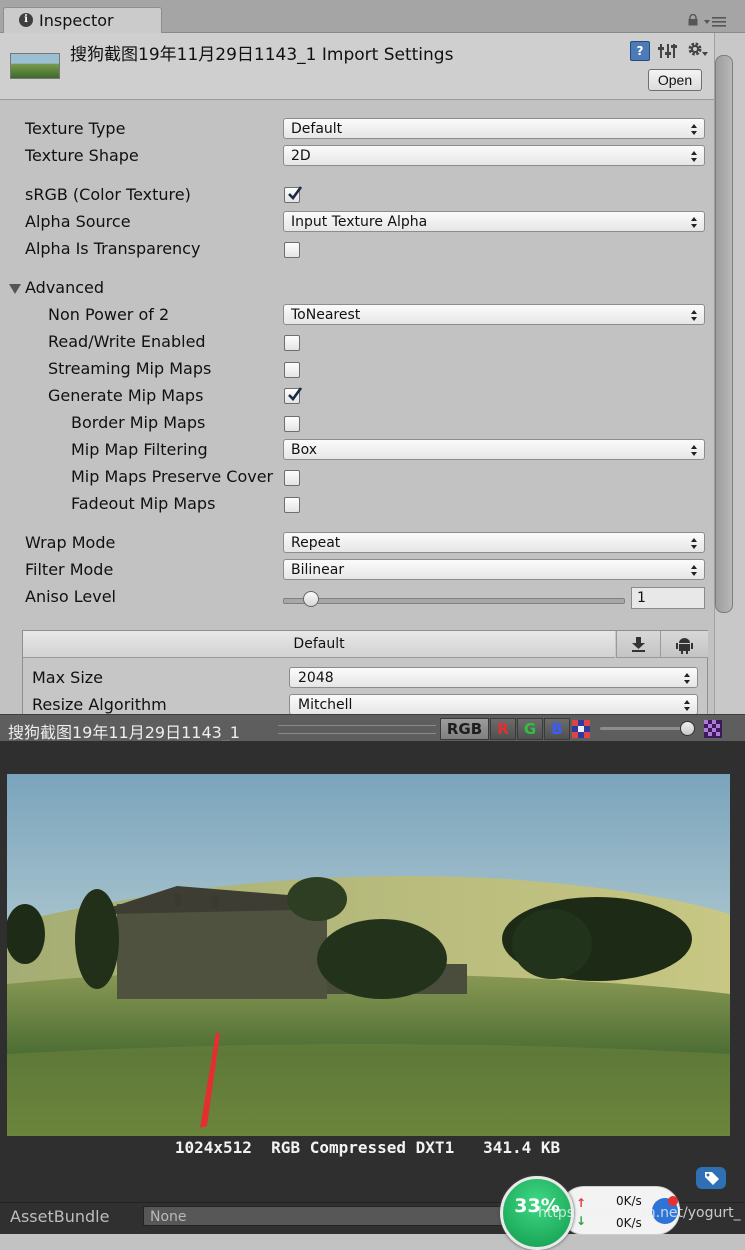 The height and width of the screenshot is (1250, 745). What do you see at coordinates (357, 729) in the screenshot?
I see `resize-grip` at bounding box center [357, 729].